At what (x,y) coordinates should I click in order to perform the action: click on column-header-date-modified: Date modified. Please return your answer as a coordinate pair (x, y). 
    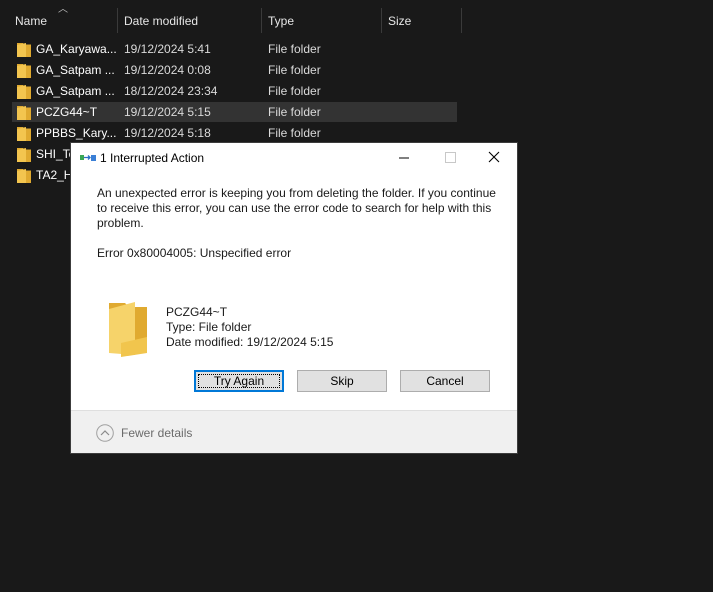
    Looking at the image, I should click on (161, 21).